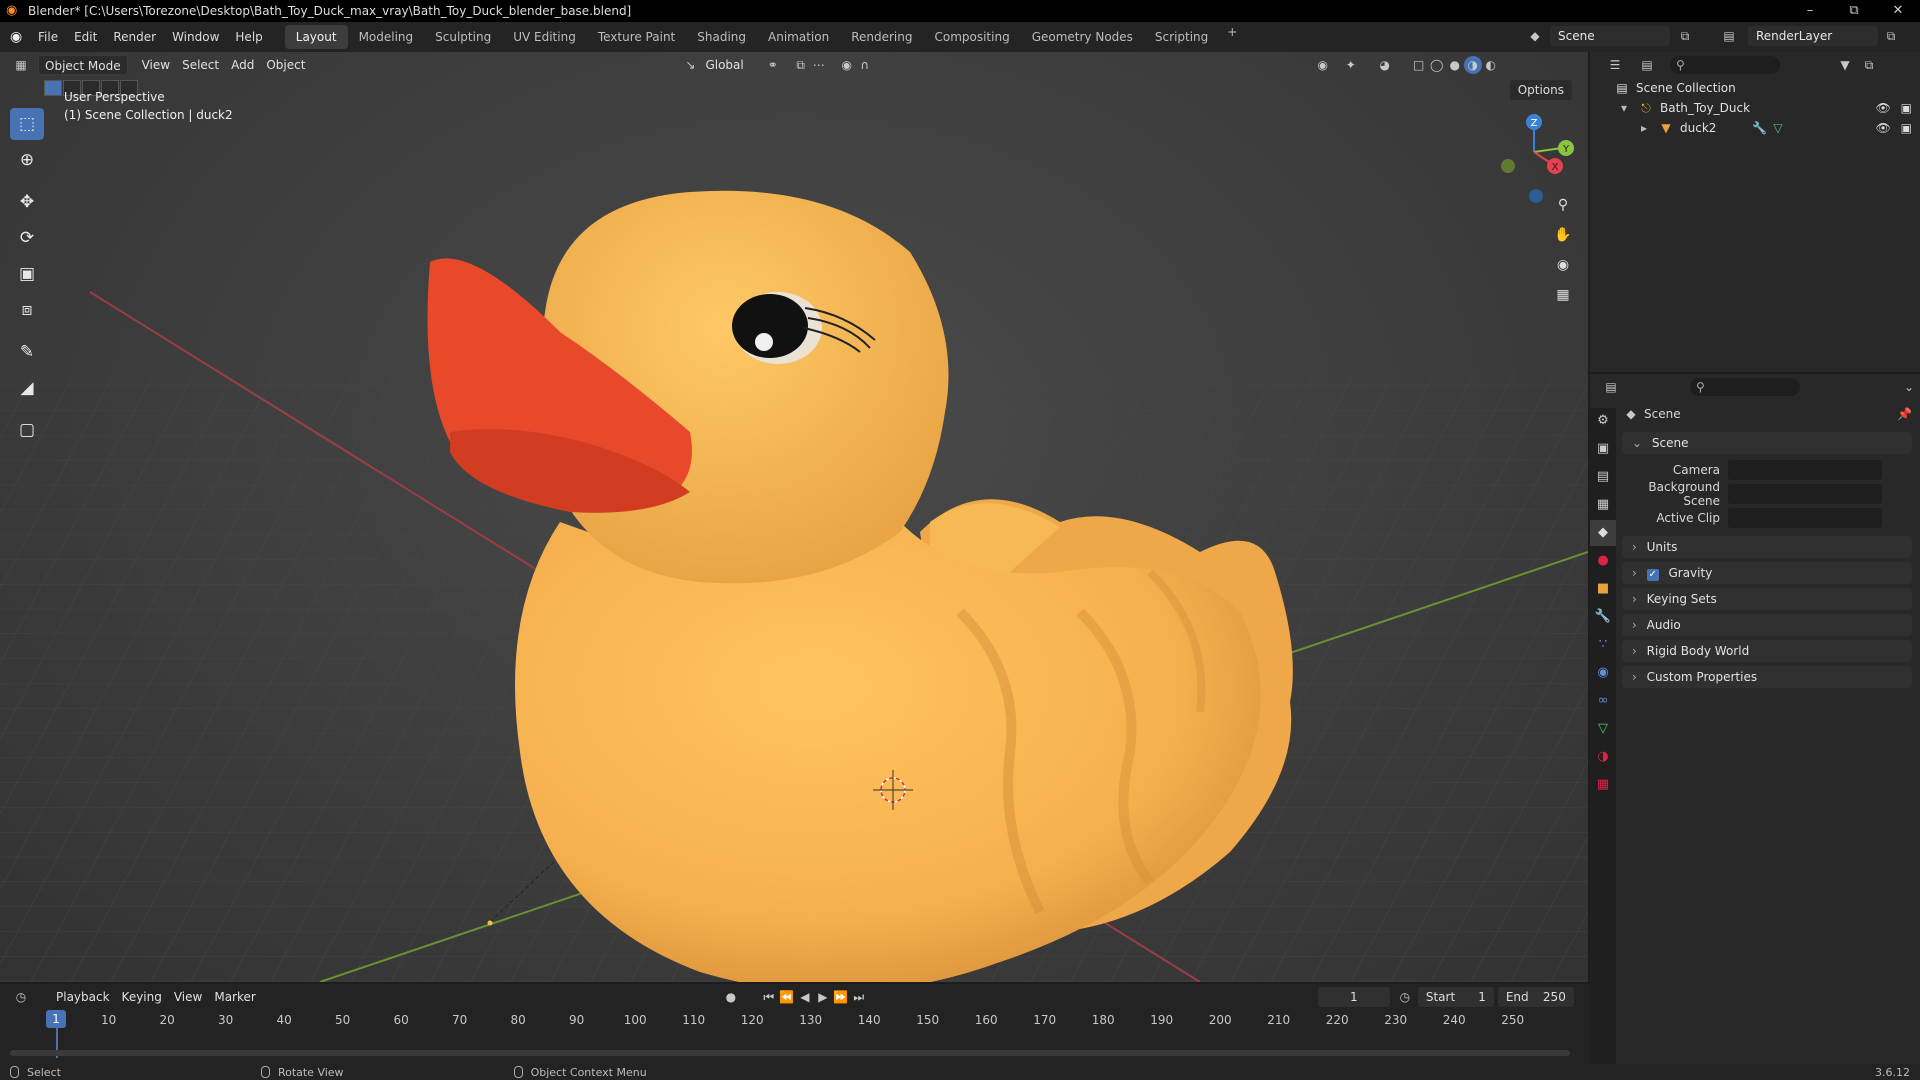 This screenshot has width=1920, height=1080. I want to click on tab-compositing: Compositing, so click(971, 37).